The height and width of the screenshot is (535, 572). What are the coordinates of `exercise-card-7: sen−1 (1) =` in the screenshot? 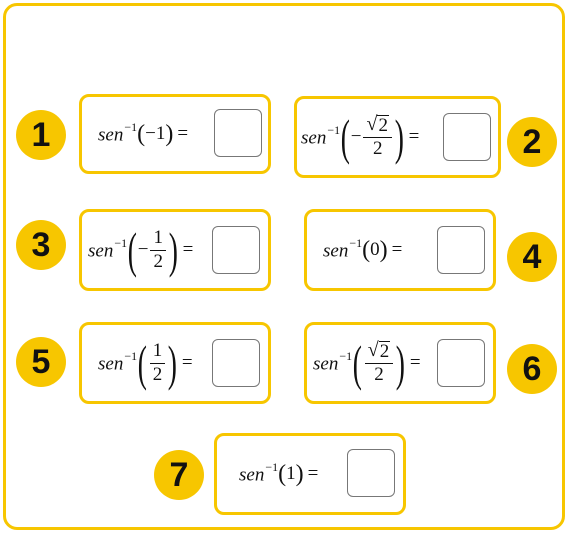 It's located at (310, 474).